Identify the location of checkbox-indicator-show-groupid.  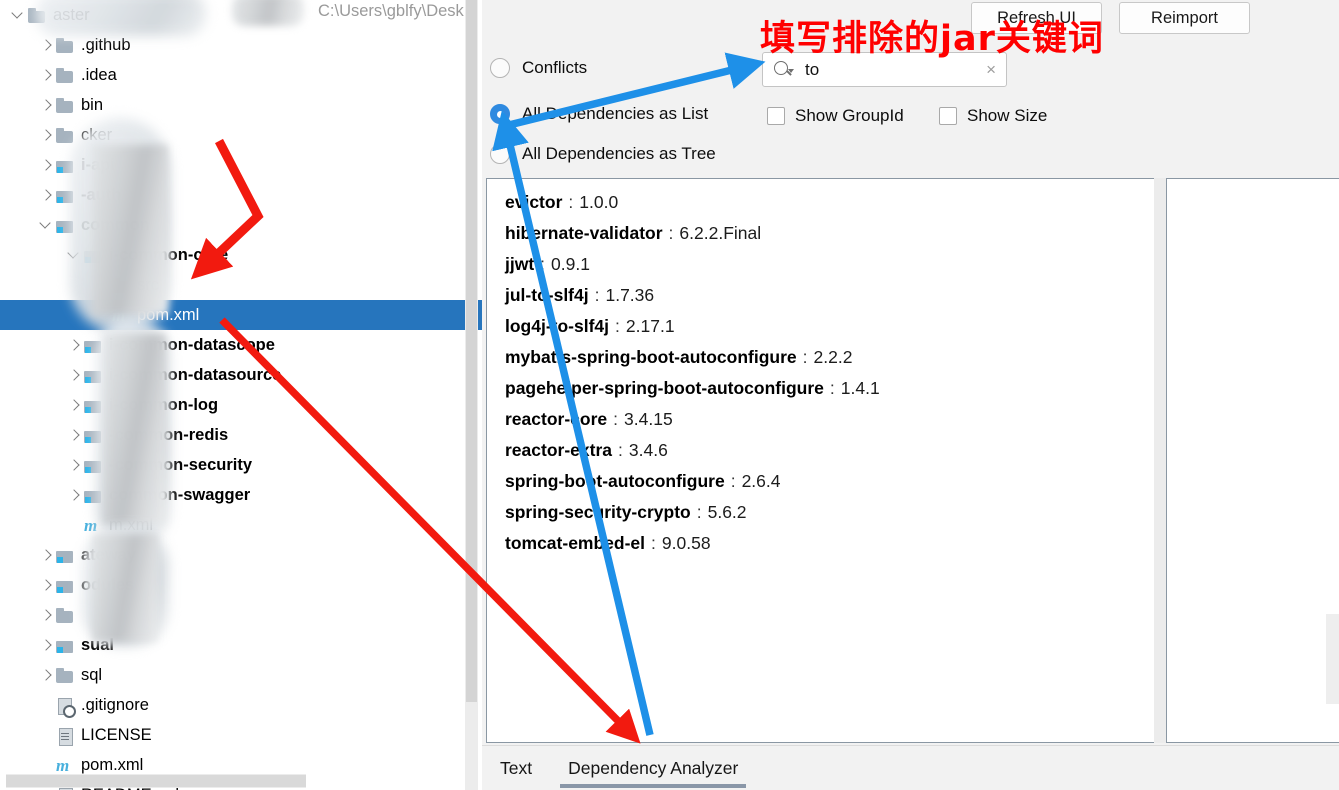
(776, 116).